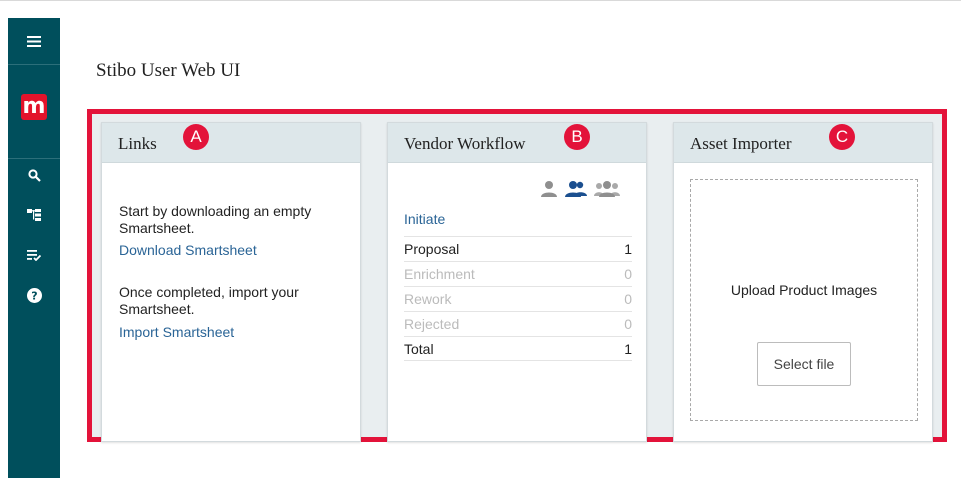  I want to click on workflow-row-label: Enrichment, so click(439, 274).